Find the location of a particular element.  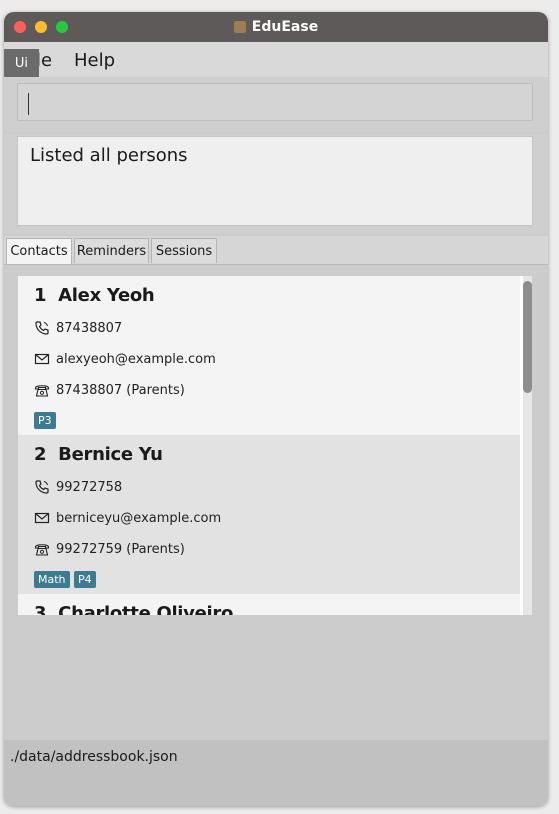

email-row: berniceyu@example.com is located at coordinates (127, 518).